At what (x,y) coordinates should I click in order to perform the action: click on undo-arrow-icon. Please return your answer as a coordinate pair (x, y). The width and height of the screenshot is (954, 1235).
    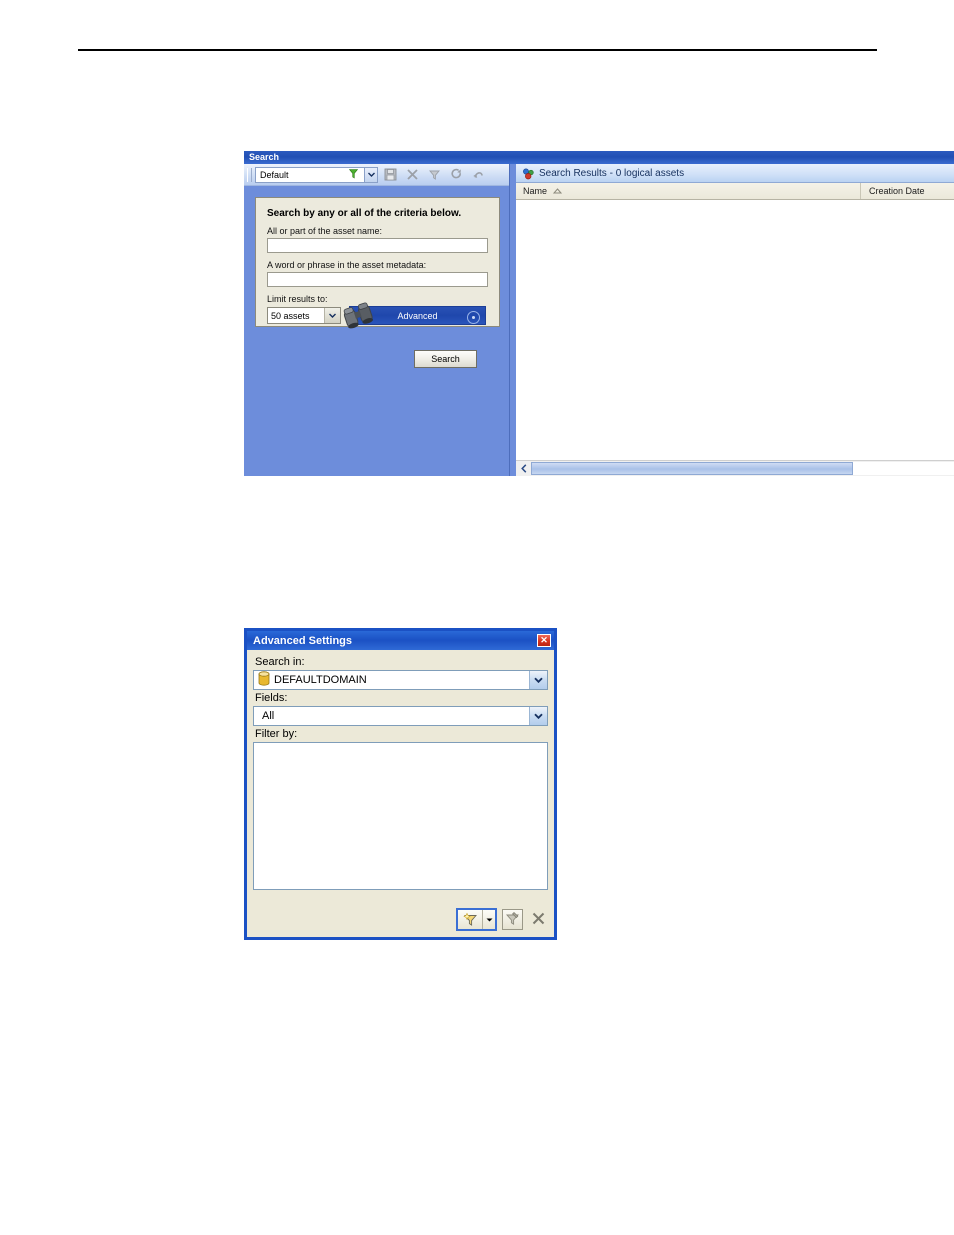
    Looking at the image, I should click on (477, 175).